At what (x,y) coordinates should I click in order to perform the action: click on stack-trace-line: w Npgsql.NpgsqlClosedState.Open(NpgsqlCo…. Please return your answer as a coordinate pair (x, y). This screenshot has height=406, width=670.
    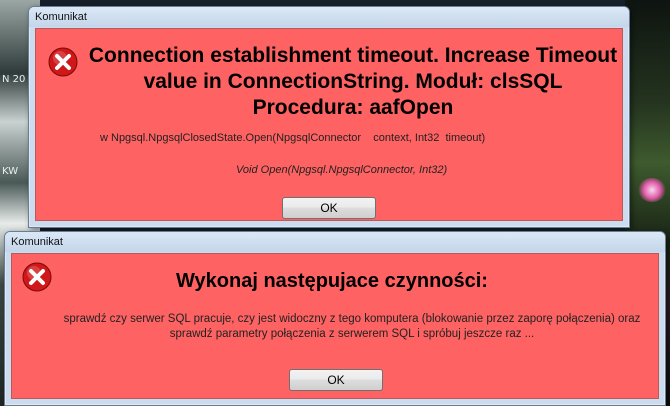
    Looking at the image, I should click on (293, 138).